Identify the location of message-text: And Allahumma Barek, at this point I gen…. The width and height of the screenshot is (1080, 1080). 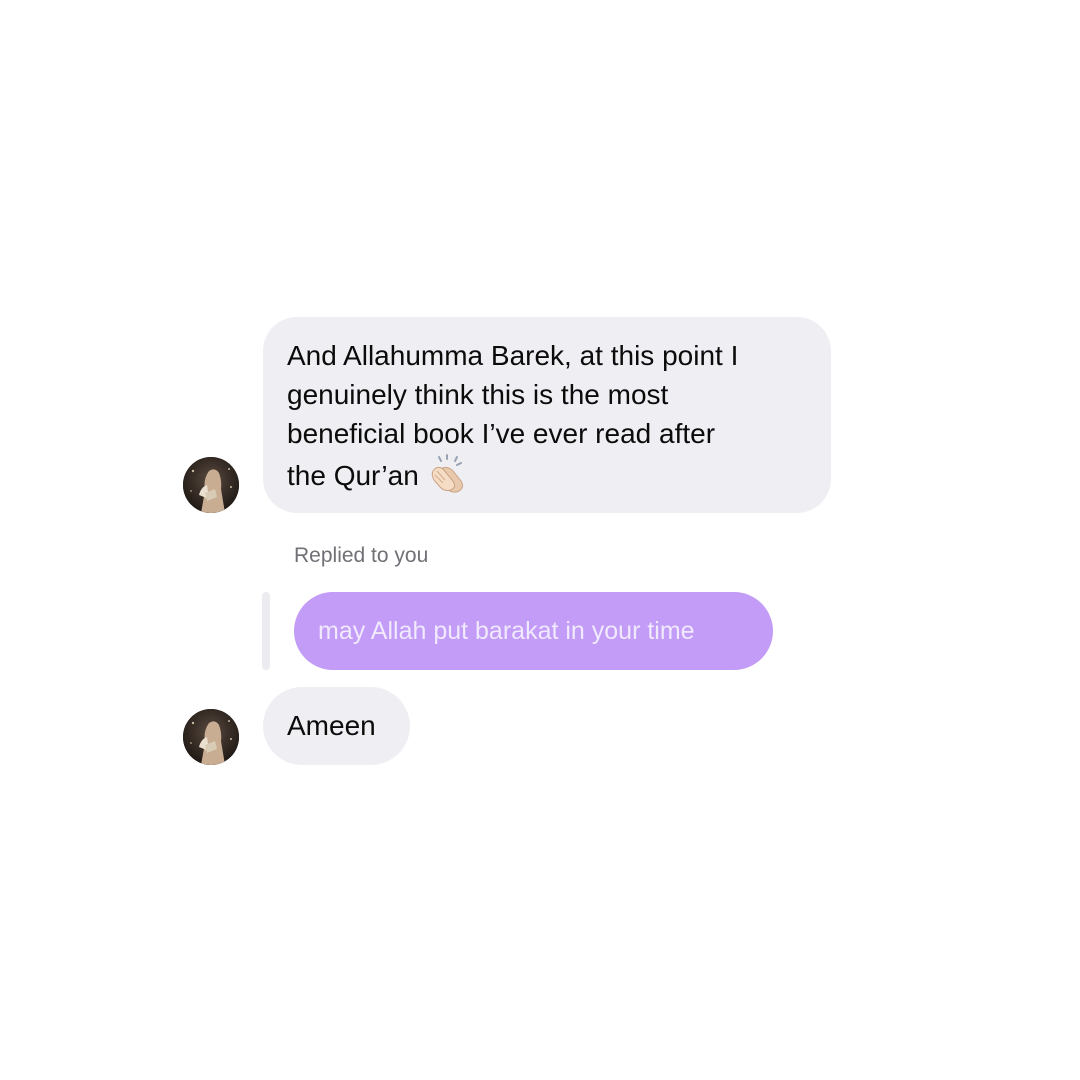
(513, 415).